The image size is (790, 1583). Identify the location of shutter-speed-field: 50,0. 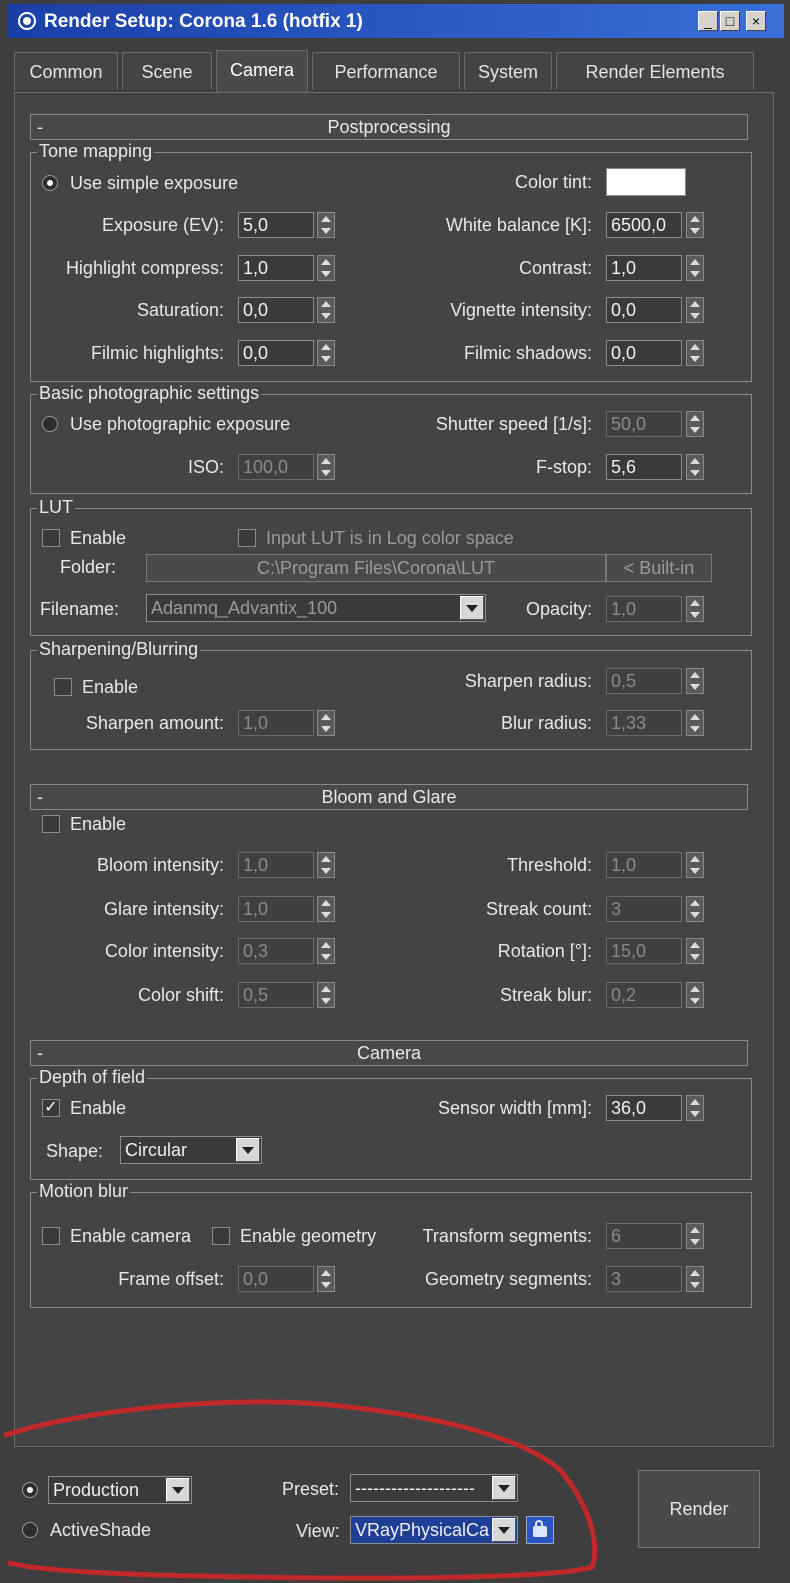
(644, 424).